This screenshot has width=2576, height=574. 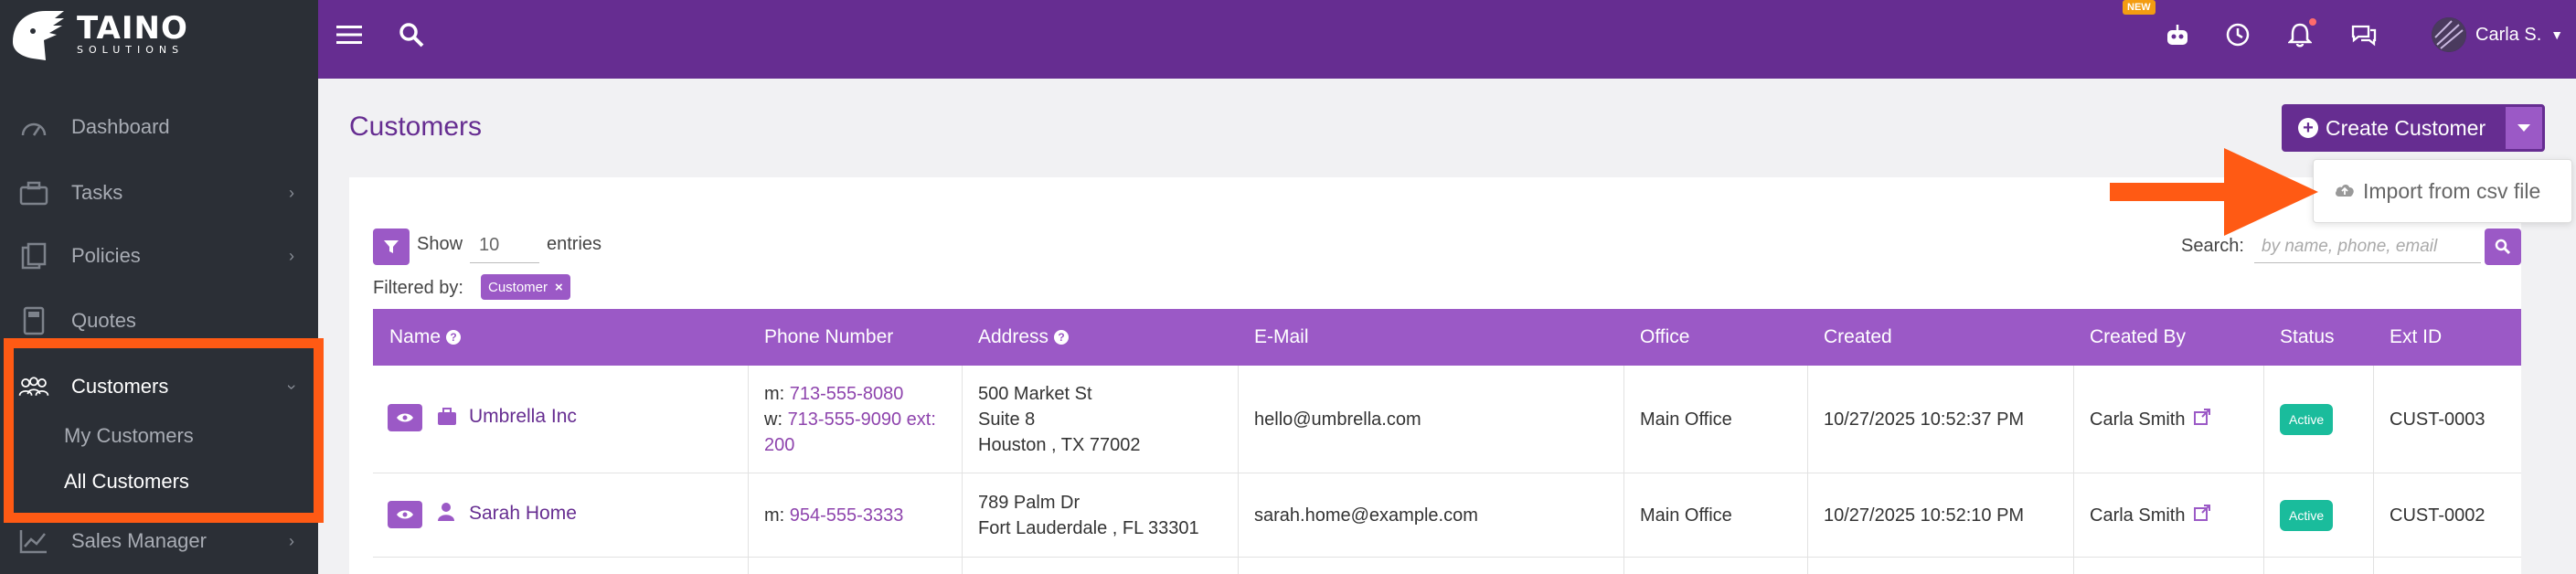 What do you see at coordinates (1024, 337) in the screenshot?
I see `column-header-address: Address?` at bounding box center [1024, 337].